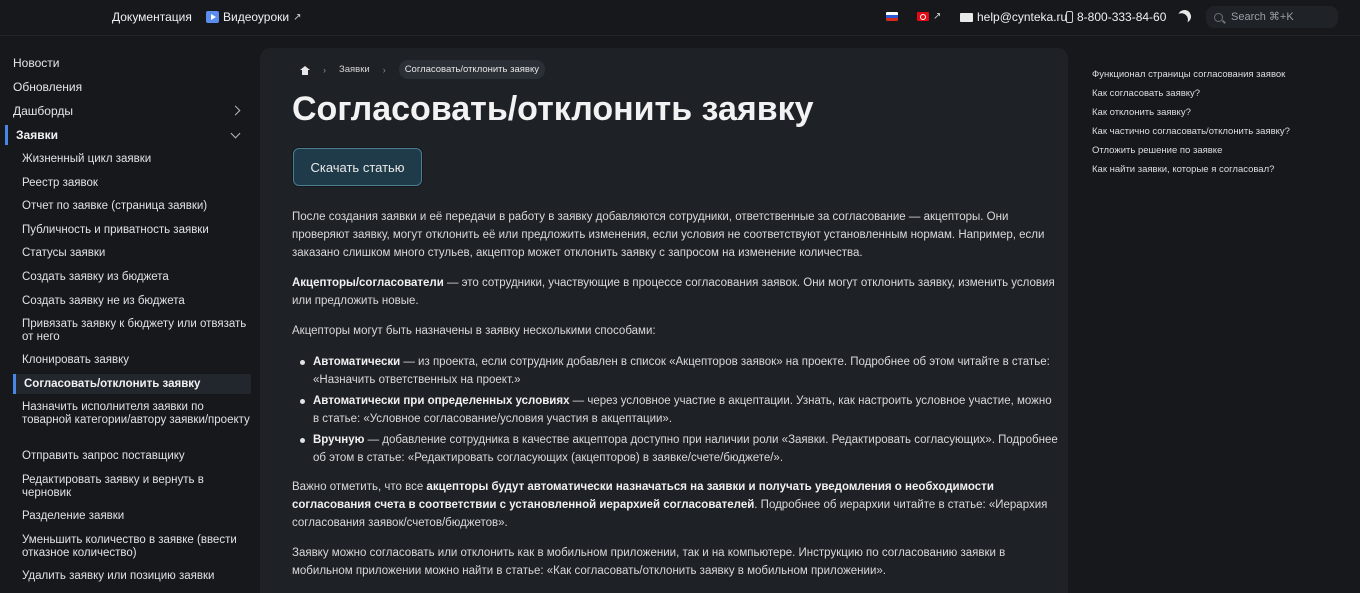 The image size is (1360, 593). What do you see at coordinates (1207, 113) in the screenshot?
I see `toc-item: Как отклонить заявку?` at bounding box center [1207, 113].